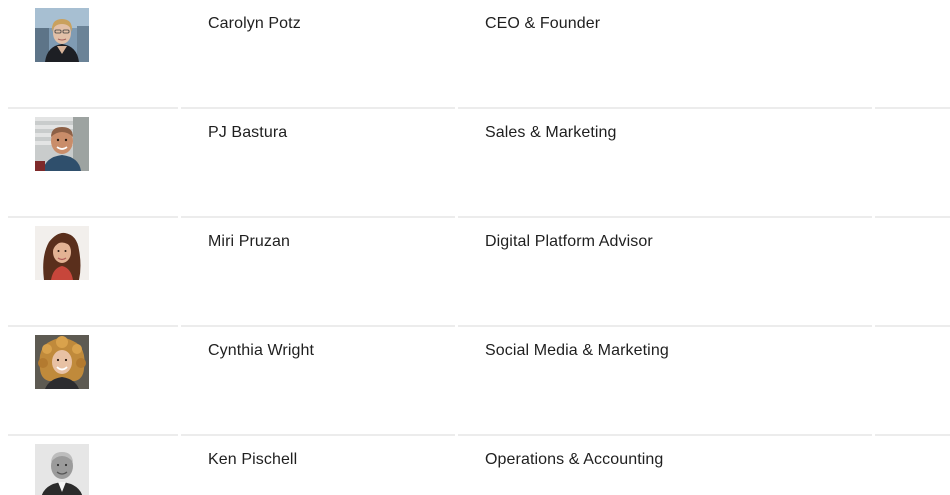 The height and width of the screenshot is (495, 950). What do you see at coordinates (62, 144) in the screenshot?
I see `pj-bastura-photo` at bounding box center [62, 144].